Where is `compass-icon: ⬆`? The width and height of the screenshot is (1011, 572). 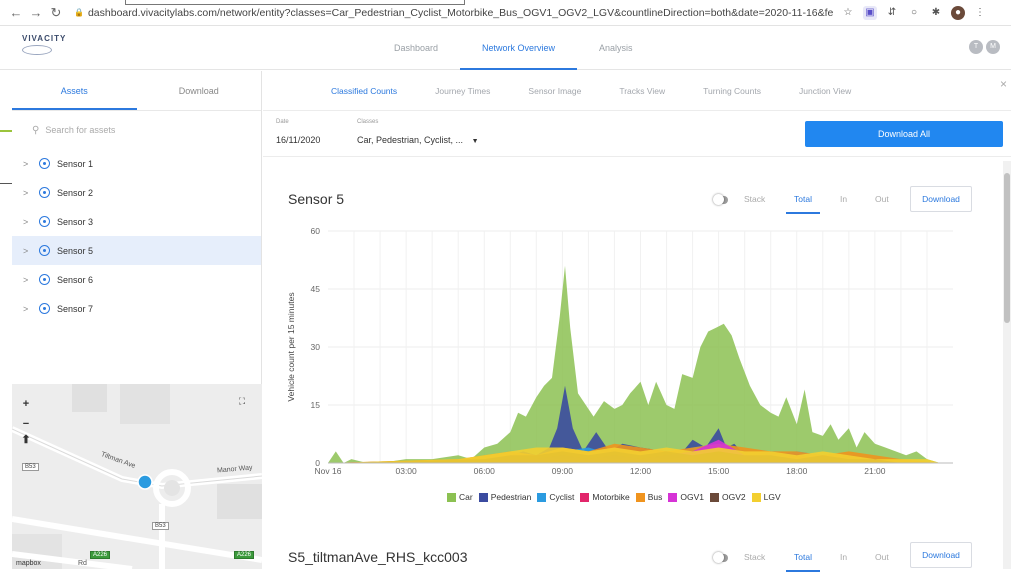 compass-icon: ⬆ is located at coordinates (26, 440).